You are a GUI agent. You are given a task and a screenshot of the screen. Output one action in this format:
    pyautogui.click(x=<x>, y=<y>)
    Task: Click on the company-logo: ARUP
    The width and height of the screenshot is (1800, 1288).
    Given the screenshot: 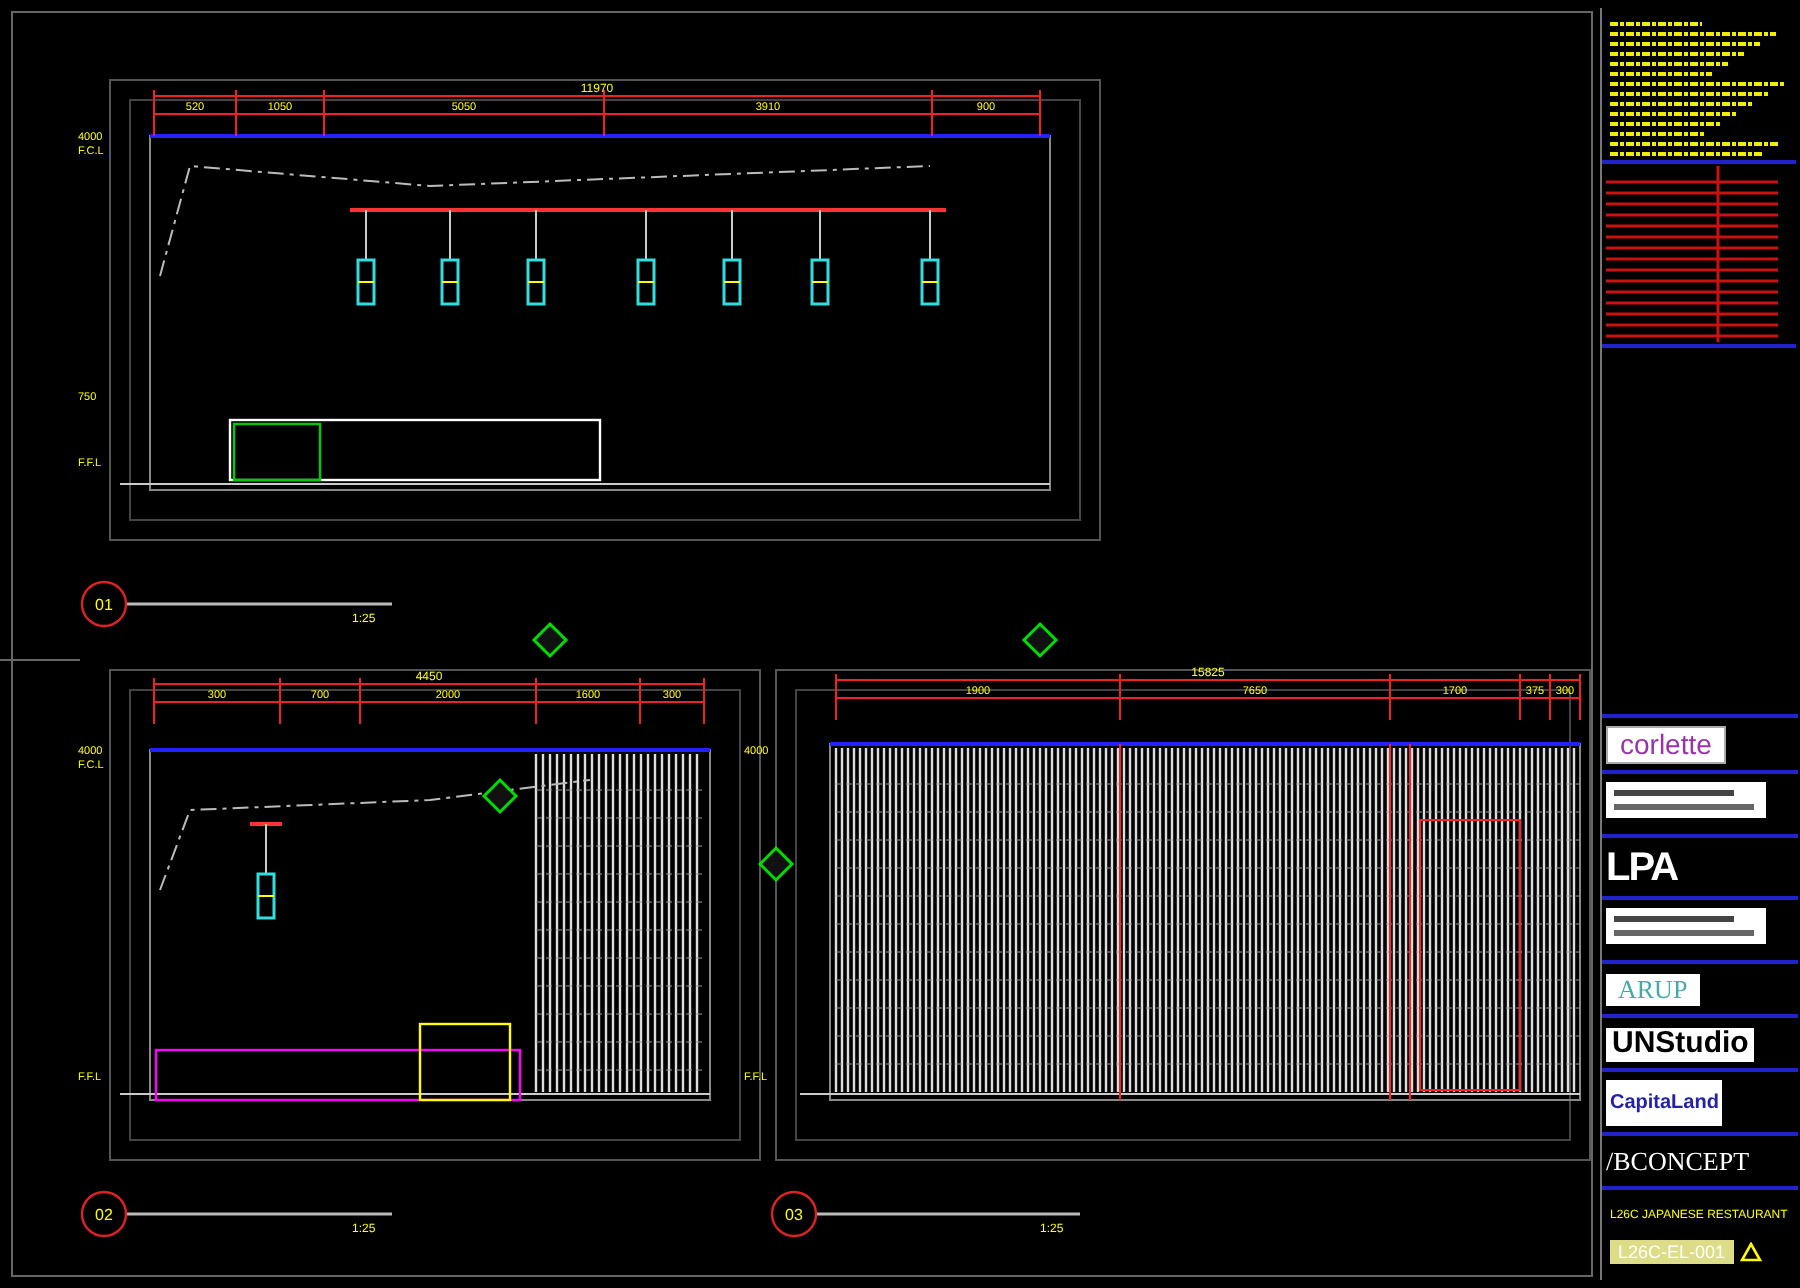 What is the action you would take?
    pyautogui.click(x=1653, y=990)
    